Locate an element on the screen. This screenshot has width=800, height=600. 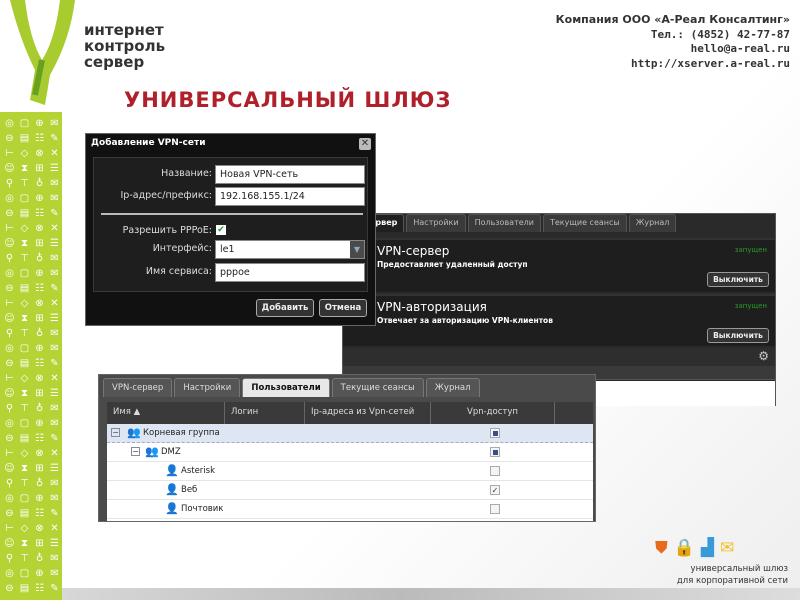
company-name: Компания ООО «А-Реал Консалтинг» is located at coordinates (672, 19).